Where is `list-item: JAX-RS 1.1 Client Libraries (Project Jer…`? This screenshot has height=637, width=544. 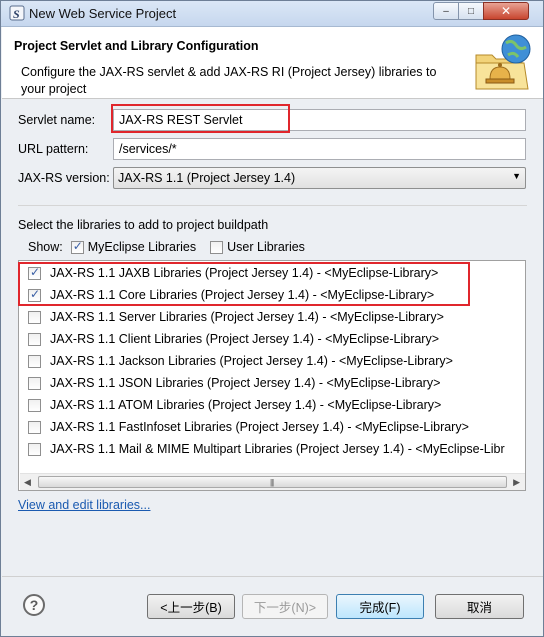
list-item: JAX-RS 1.1 Client Libraries (Project Jer… is located at coordinates (272, 339).